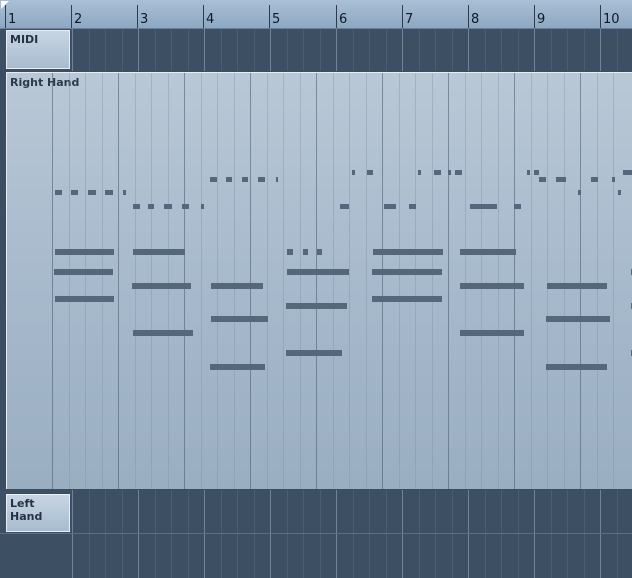 Image resolution: width=632 pixels, height=578 pixels. What do you see at coordinates (316, 50) in the screenshot?
I see `midi-track-lane: MIDI` at bounding box center [316, 50].